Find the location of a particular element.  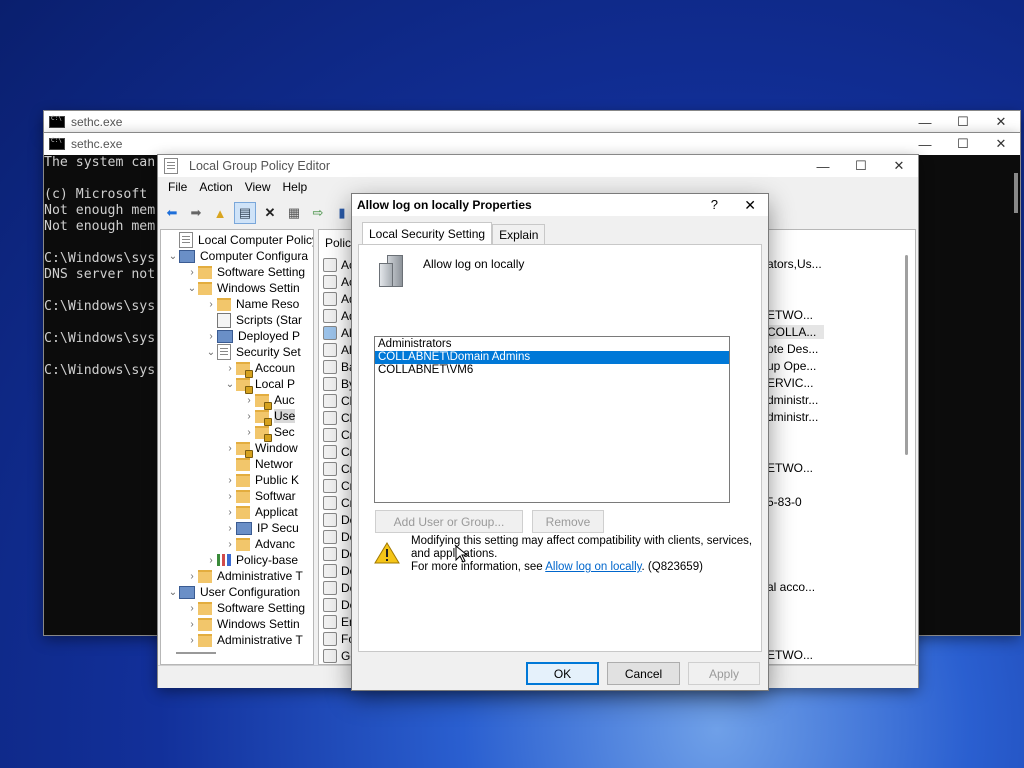

console-scrollbar is located at coordinates (1016, 193).